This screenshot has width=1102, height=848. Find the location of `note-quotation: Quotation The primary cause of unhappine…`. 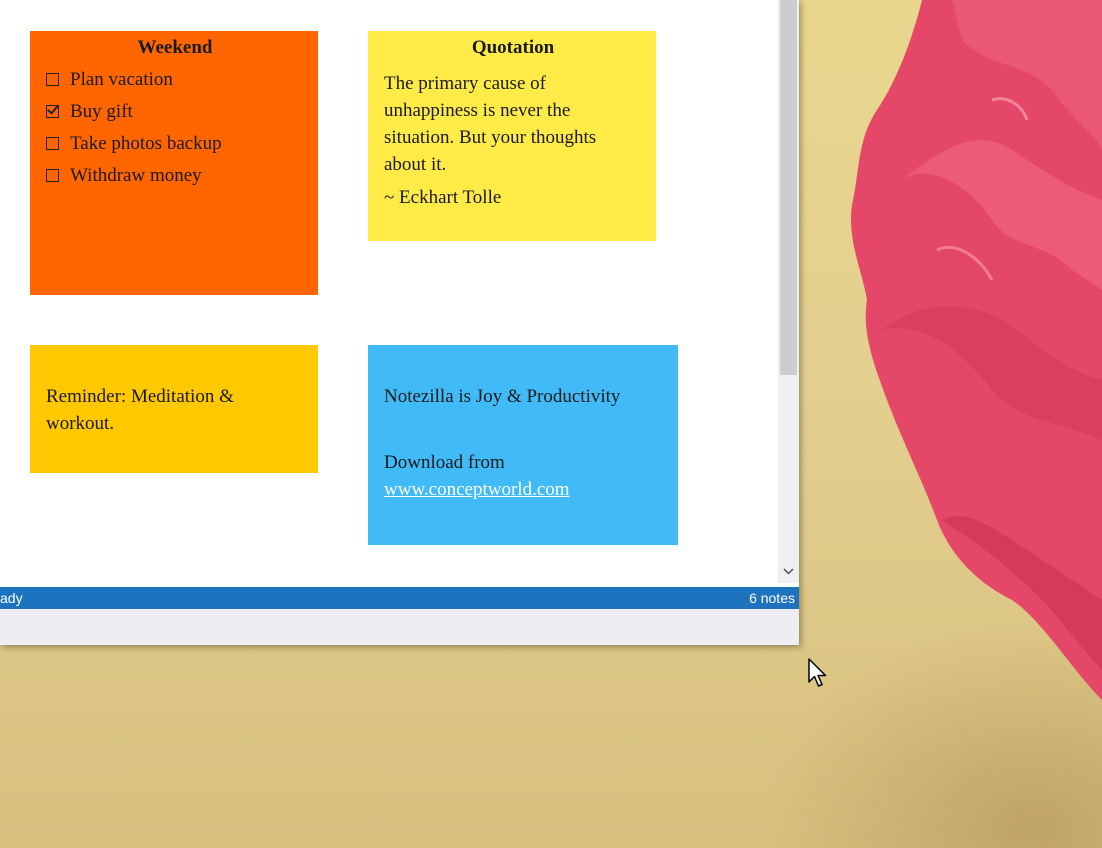

note-quotation: Quotation The primary cause of unhappine… is located at coordinates (512, 136).